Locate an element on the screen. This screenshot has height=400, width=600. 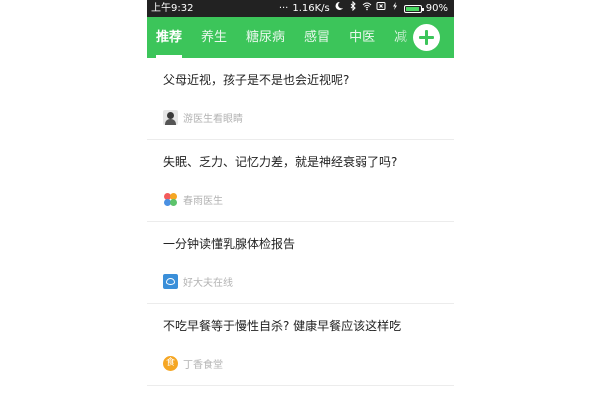
tab-health-care: 养生 is located at coordinates (214, 37).